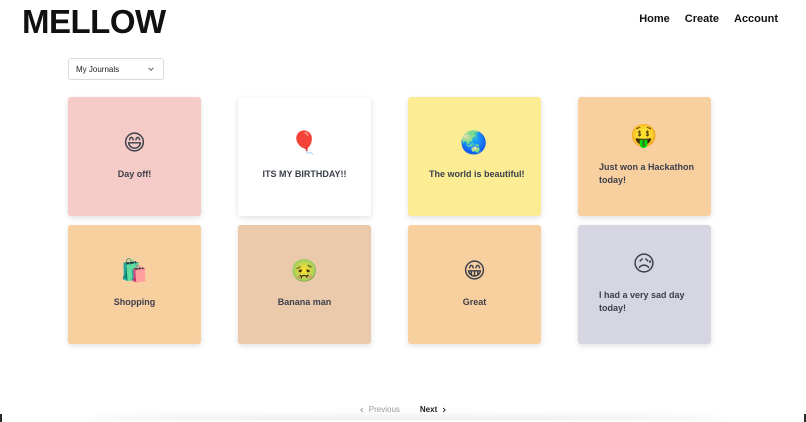  I want to click on app-logo: MELLOW, so click(94, 22).